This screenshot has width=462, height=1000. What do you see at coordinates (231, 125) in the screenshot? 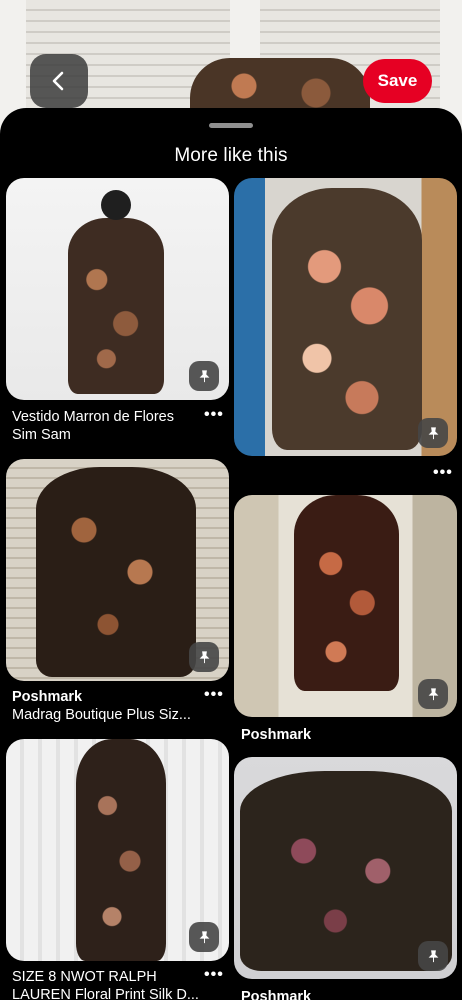
I see `drag-handle` at bounding box center [231, 125].